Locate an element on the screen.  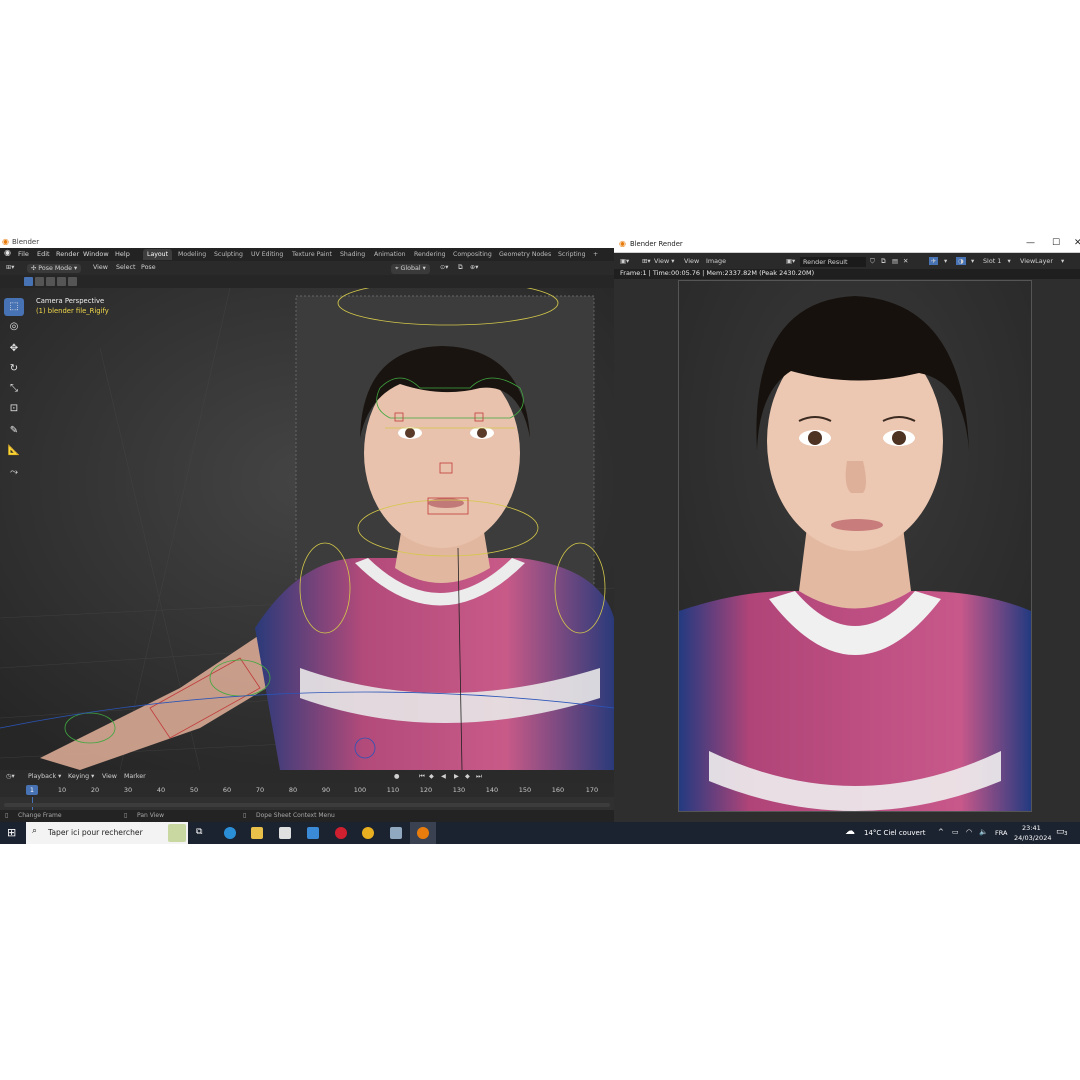
language-indicator: FRA is located at coordinates (1001, 833).